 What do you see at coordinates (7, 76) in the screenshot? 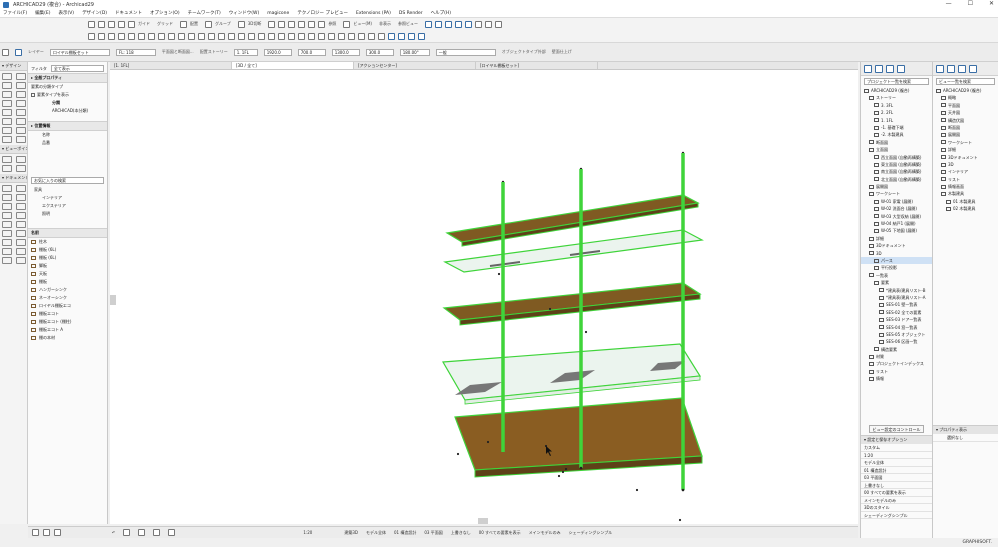
I see `wall-tool-icon` at bounding box center [7, 76].